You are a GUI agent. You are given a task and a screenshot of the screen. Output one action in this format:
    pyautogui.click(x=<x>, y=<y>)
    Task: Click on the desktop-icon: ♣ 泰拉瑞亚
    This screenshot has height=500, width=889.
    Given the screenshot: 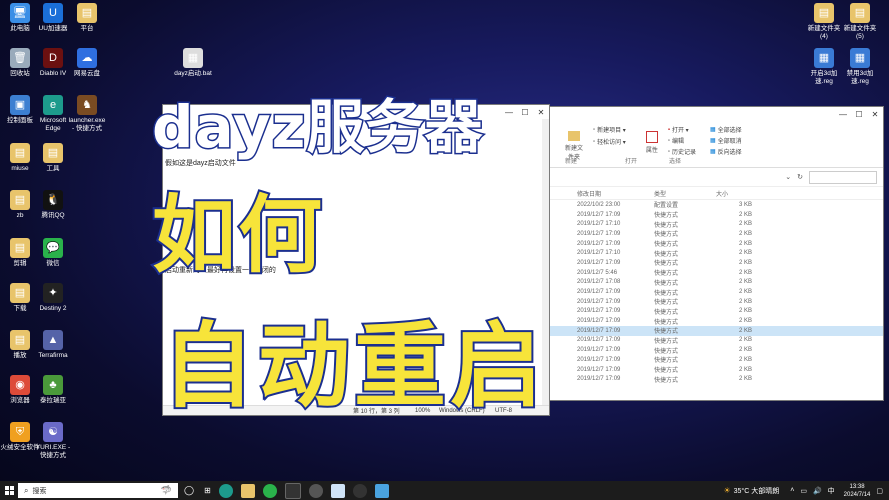 What is the action you would take?
    pyautogui.click(x=53, y=390)
    